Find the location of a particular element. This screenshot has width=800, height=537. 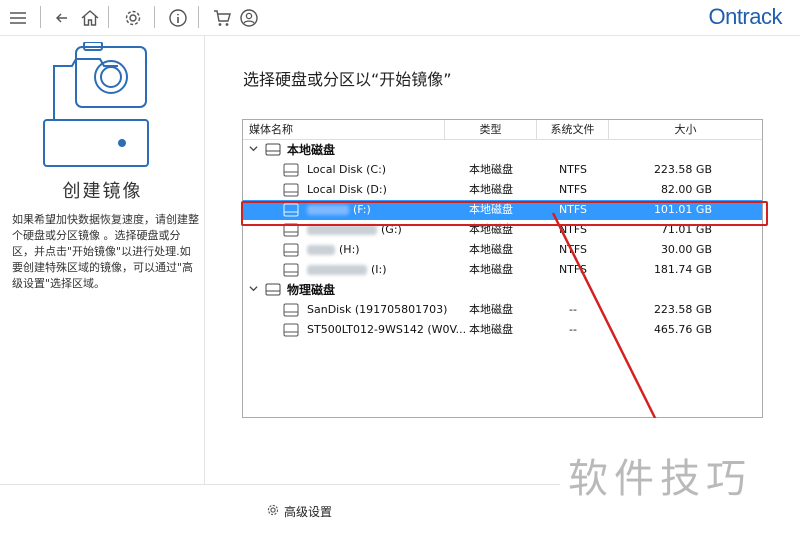

hard-drive-icon is located at coordinates (291, 333).